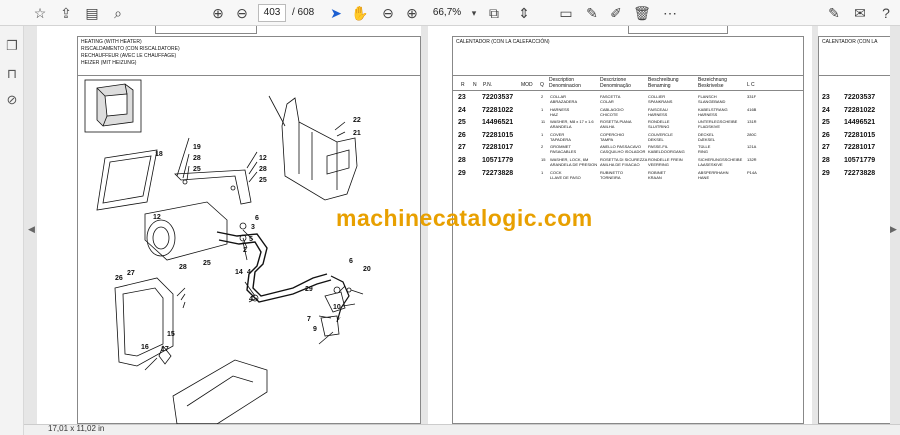 This screenshot has height=435, width=900. What do you see at coordinates (12, 46) in the screenshot?
I see `pages-icon: ❐` at bounding box center [12, 46].